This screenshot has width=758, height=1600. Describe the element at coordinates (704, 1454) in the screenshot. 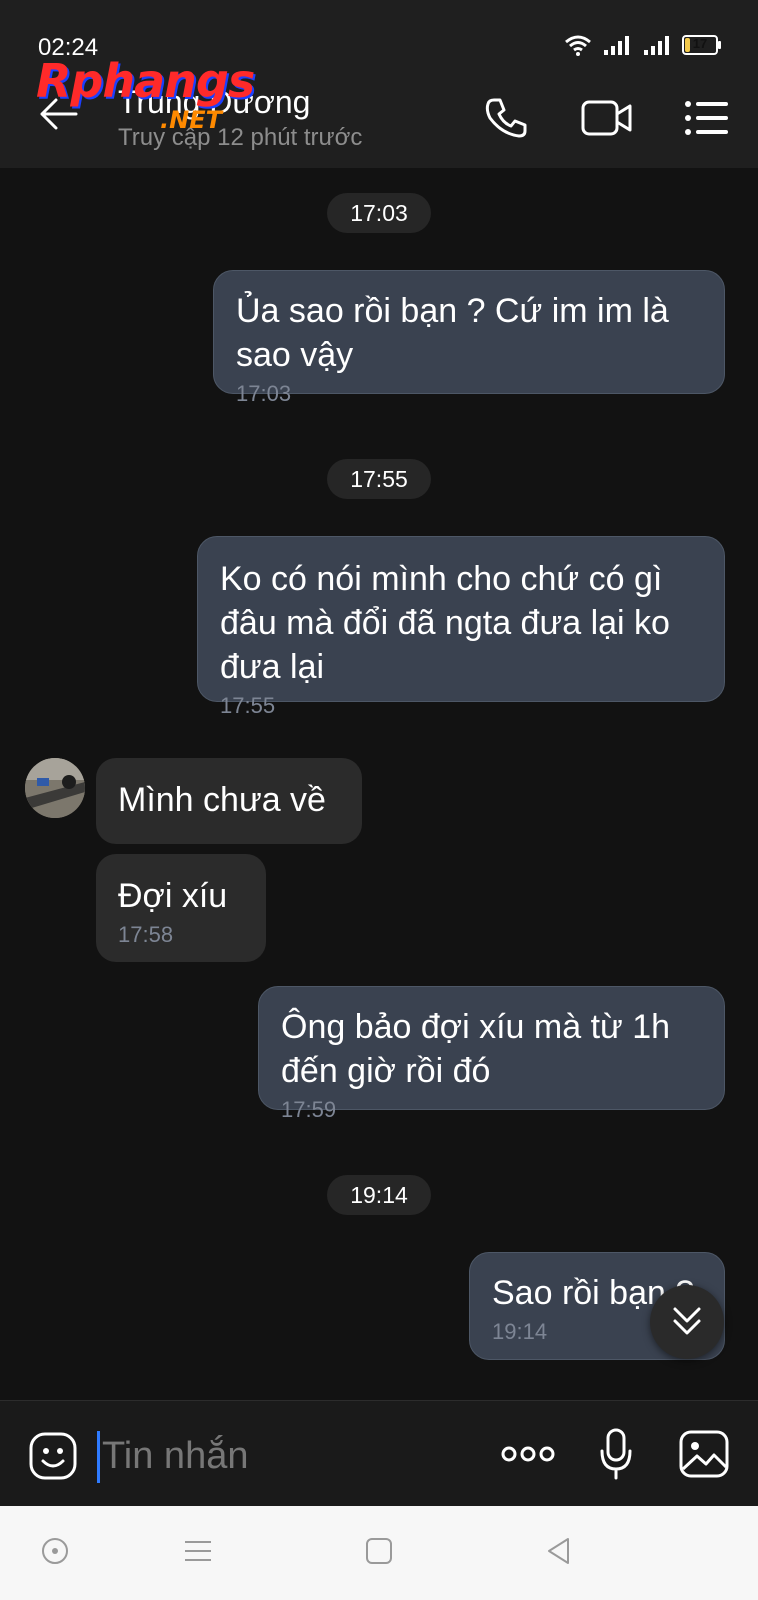

I see `image-icon` at that location.